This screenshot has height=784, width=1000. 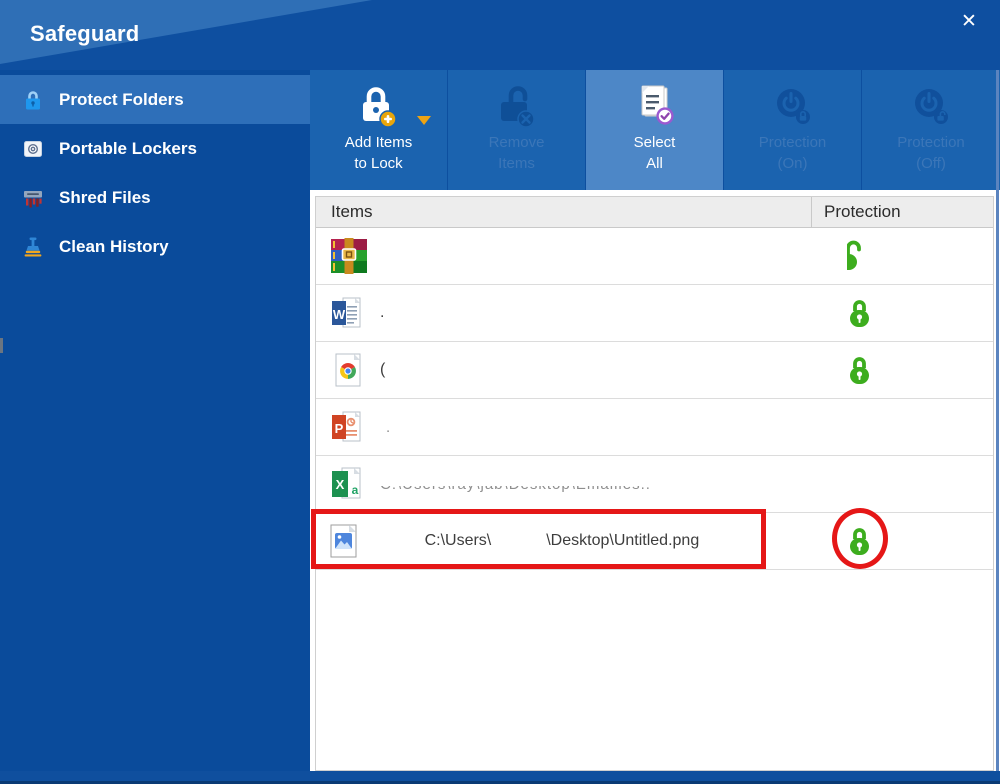 I want to click on window-bottom-border, so click(x=500, y=777).